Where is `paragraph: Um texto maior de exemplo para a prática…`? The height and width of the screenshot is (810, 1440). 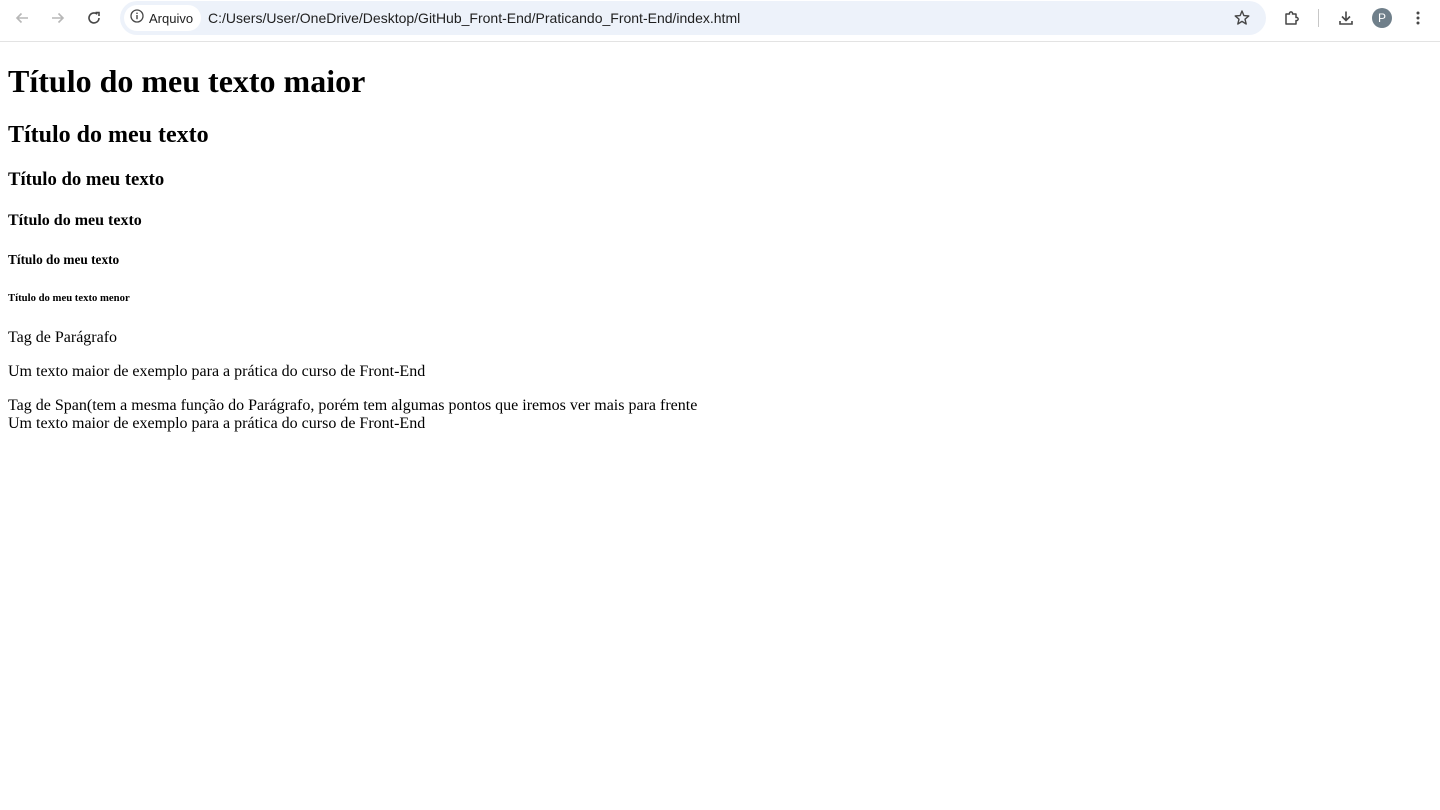 paragraph: Um texto maior de exemplo para a prática… is located at coordinates (217, 371).